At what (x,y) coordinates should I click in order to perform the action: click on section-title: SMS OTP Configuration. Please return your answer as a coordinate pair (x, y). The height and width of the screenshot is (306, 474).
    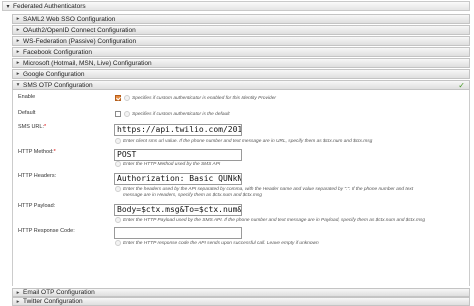
    Looking at the image, I should click on (58, 85).